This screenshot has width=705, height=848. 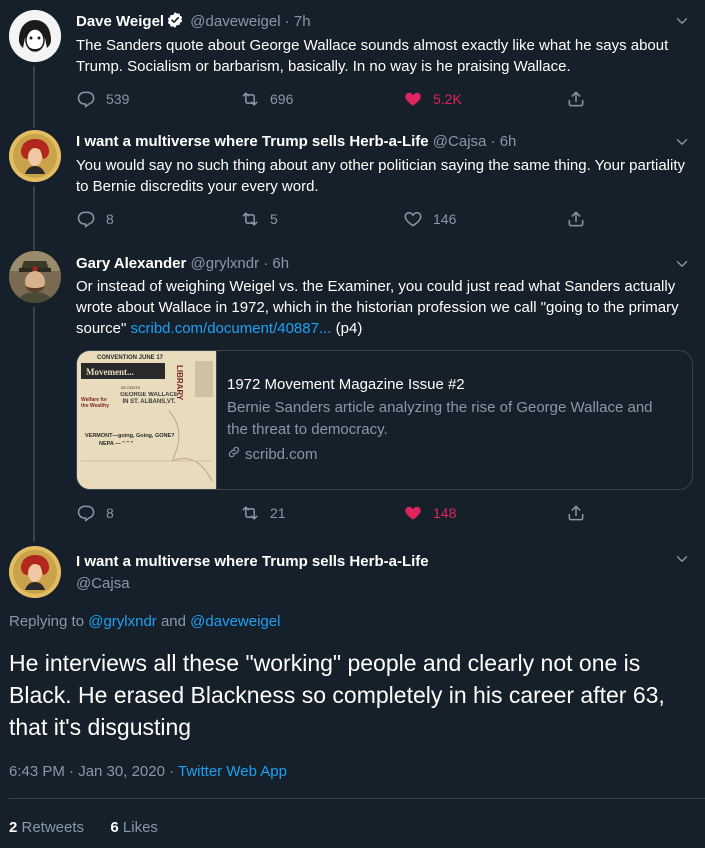 What do you see at coordinates (116, 444) in the screenshot?
I see `svg-text: NEPA — " " "` at bounding box center [116, 444].